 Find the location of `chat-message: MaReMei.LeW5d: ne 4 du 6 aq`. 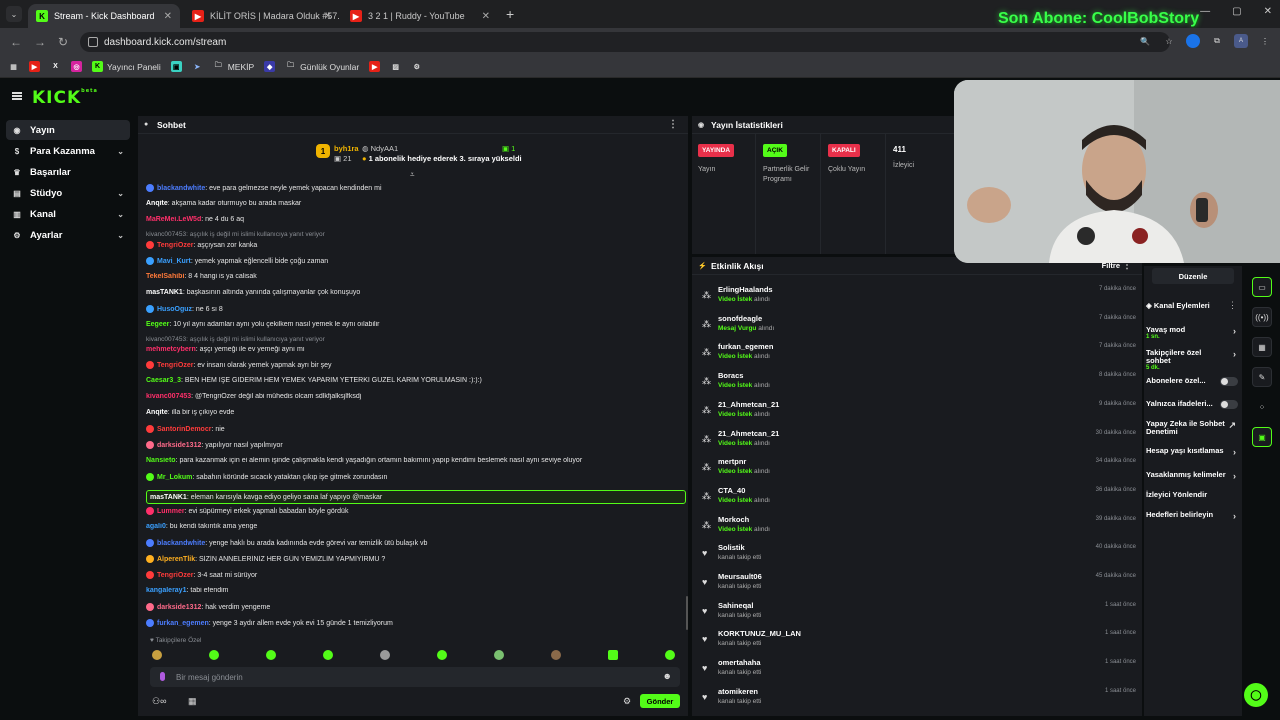

chat-message: MaReMei.LeW5d: ne 4 du 6 aq is located at coordinates (416, 219).